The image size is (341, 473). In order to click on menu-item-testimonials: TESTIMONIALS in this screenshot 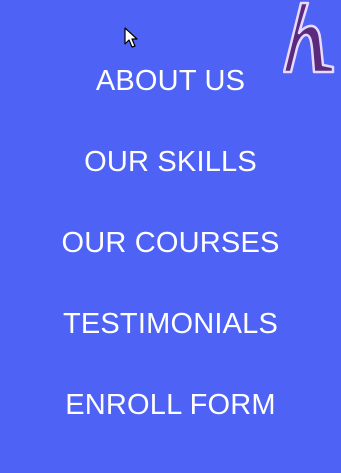, I will do `click(170, 324)`.